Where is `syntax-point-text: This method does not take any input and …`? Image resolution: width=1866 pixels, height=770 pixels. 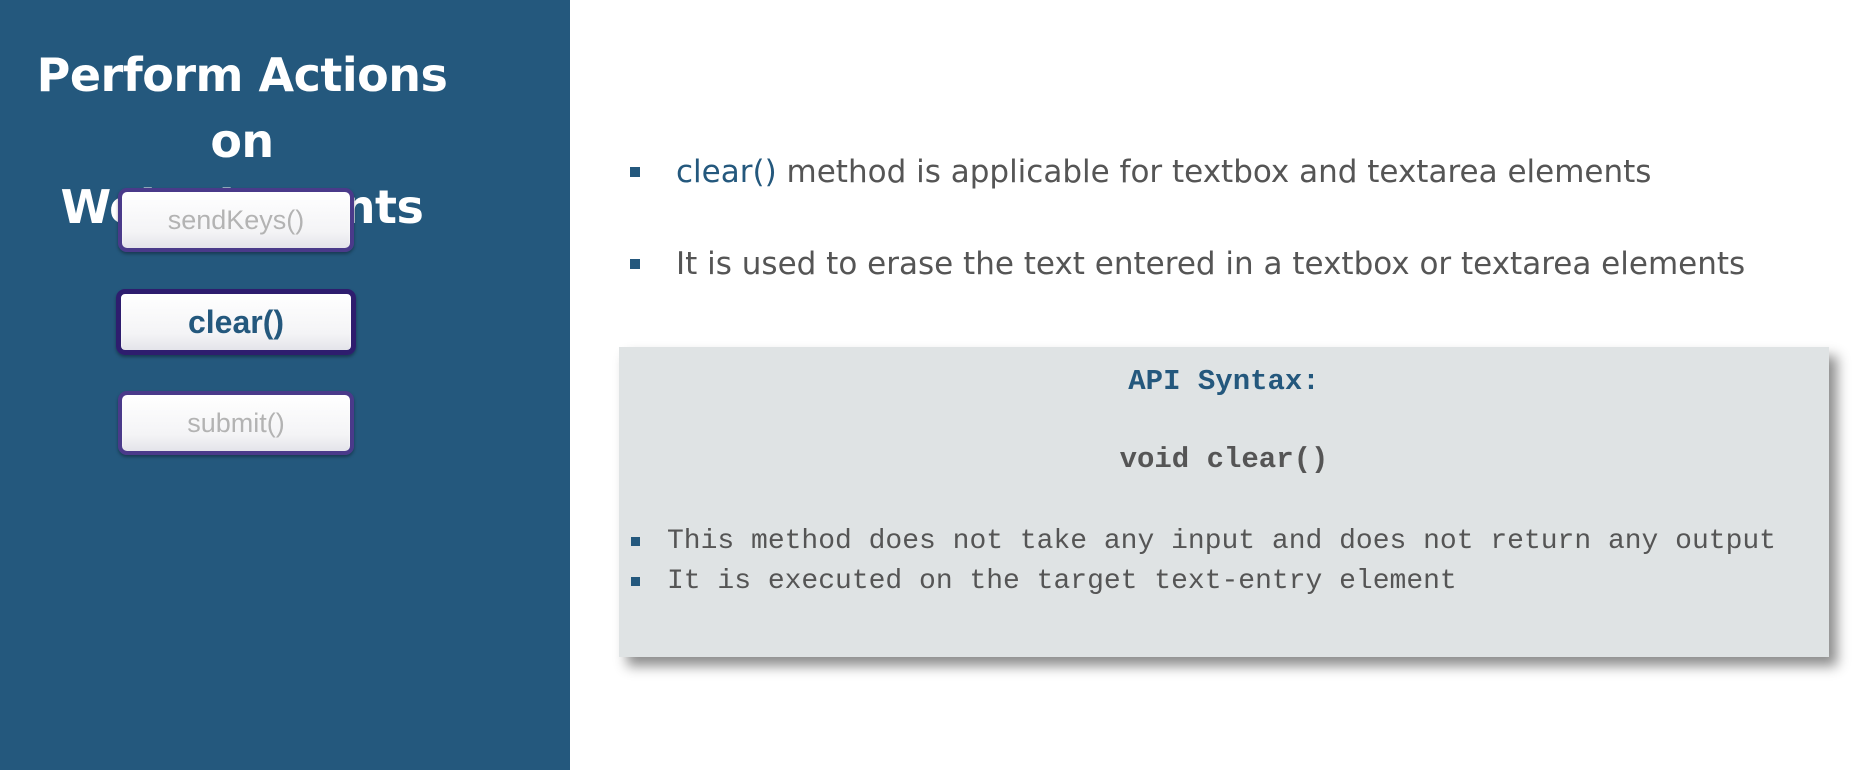 syntax-point-text: This method does not take any input and … is located at coordinates (1221, 541).